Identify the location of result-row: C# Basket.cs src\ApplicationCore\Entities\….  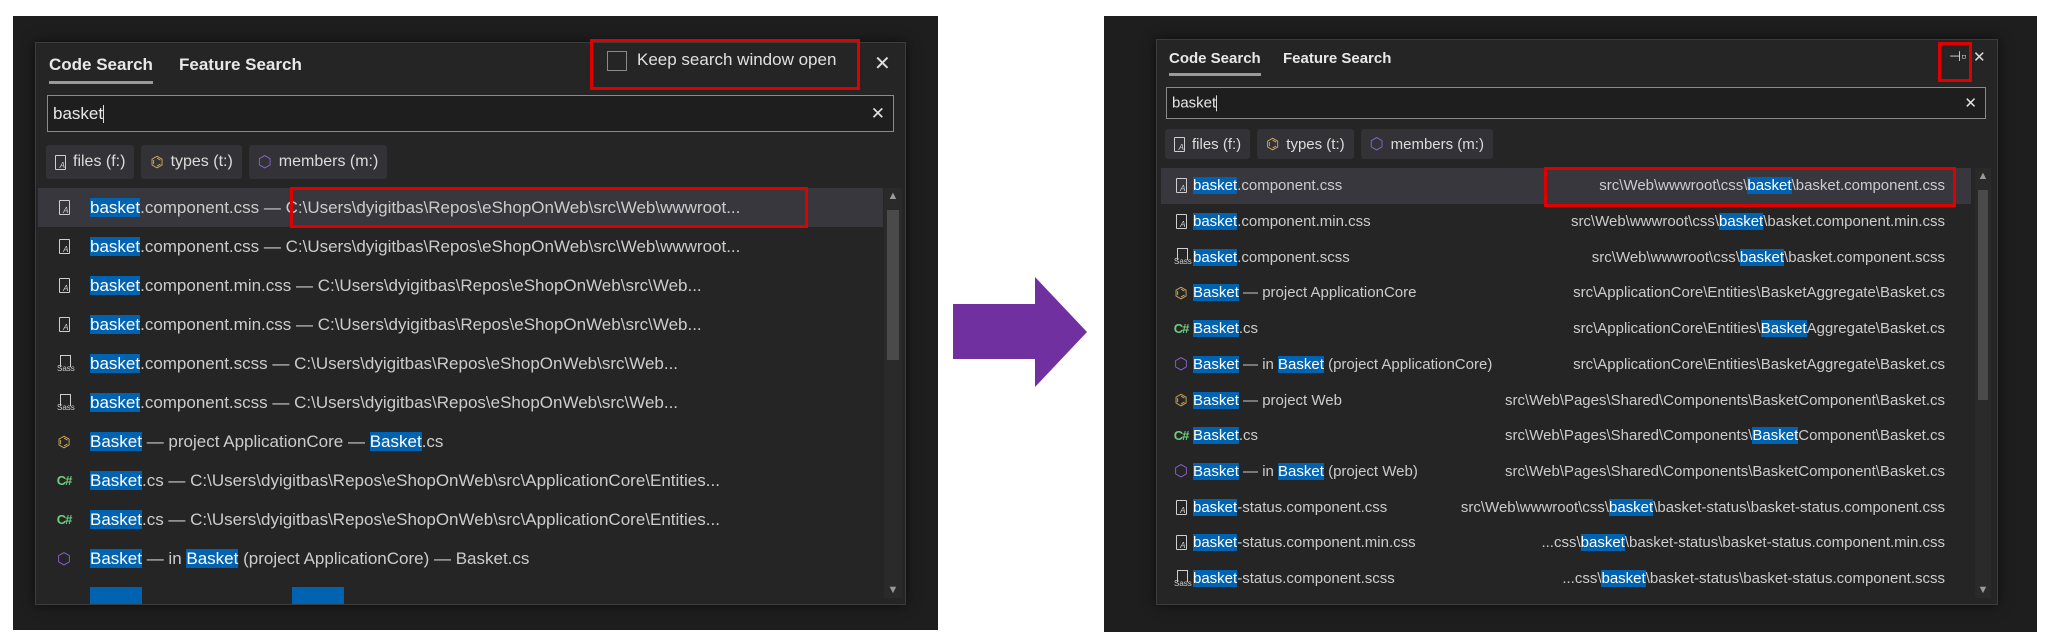
(1566, 329).